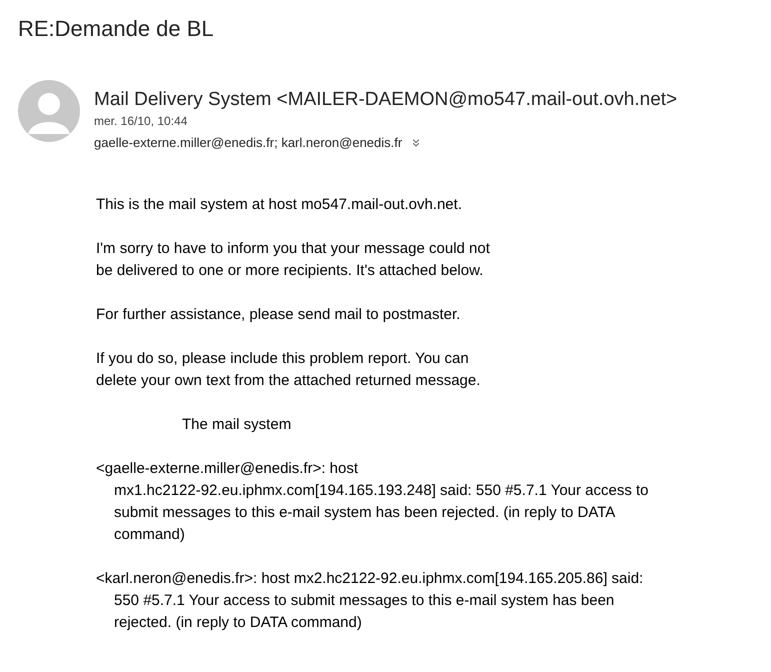  What do you see at coordinates (293, 260) in the screenshot?
I see `message-paragraph: I'm sorry to have to inform you that your message could not be delivered to one or more recipients. It's attached below.` at bounding box center [293, 260].